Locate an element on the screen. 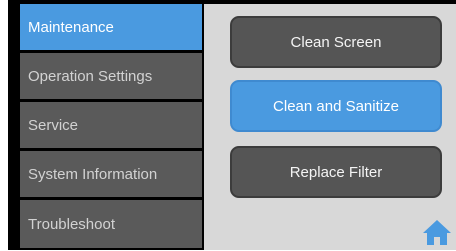 The image size is (456, 251). sidebar-item-troubleshoot: Troubleshoot is located at coordinates (111, 224).